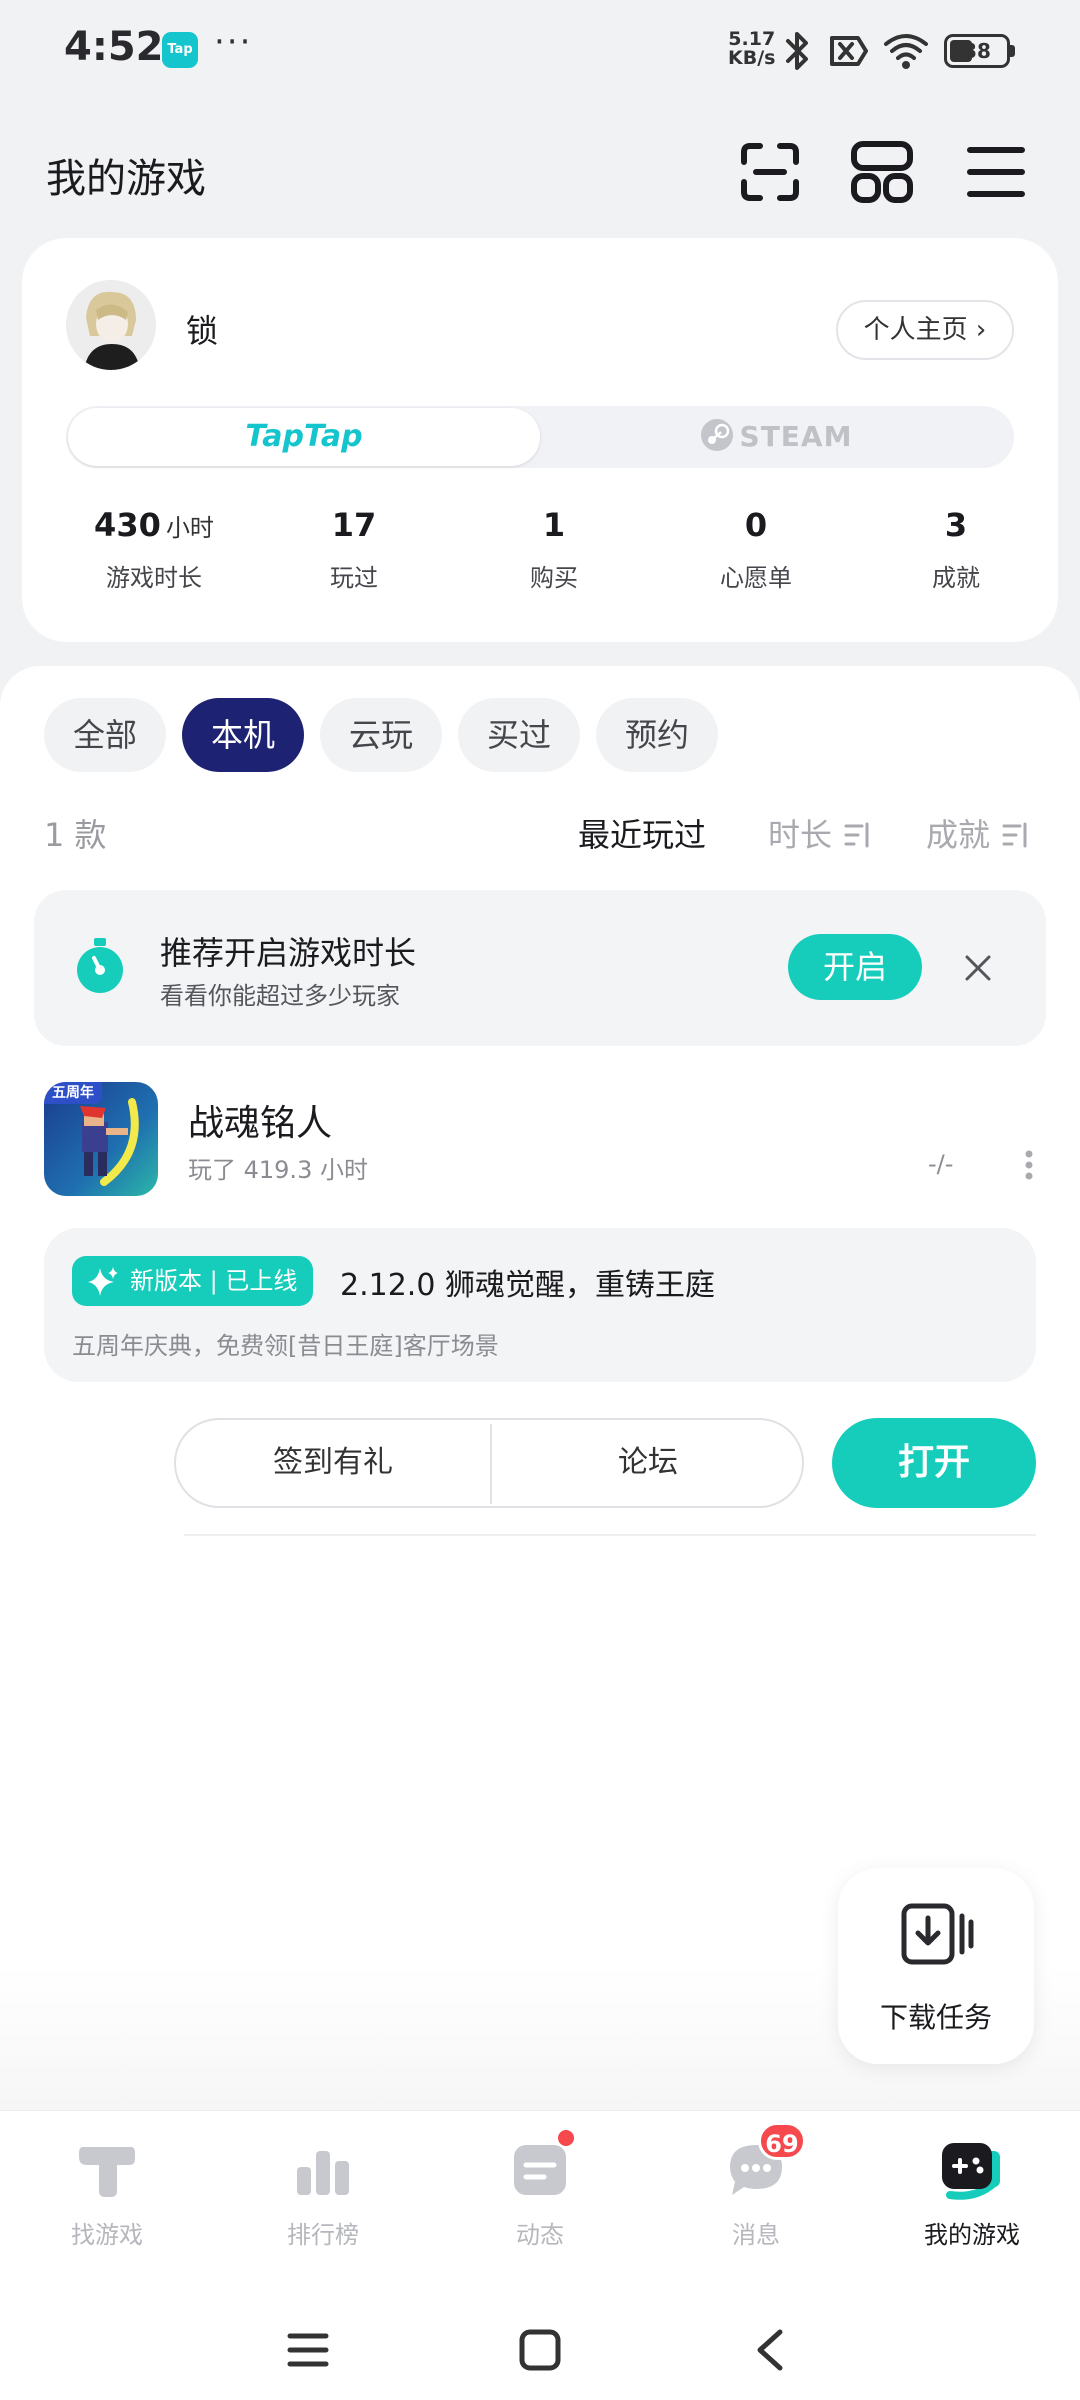 The width and height of the screenshot is (1080, 2400). What do you see at coordinates (107, 2172) in the screenshot?
I see `find-games-icon` at bounding box center [107, 2172].